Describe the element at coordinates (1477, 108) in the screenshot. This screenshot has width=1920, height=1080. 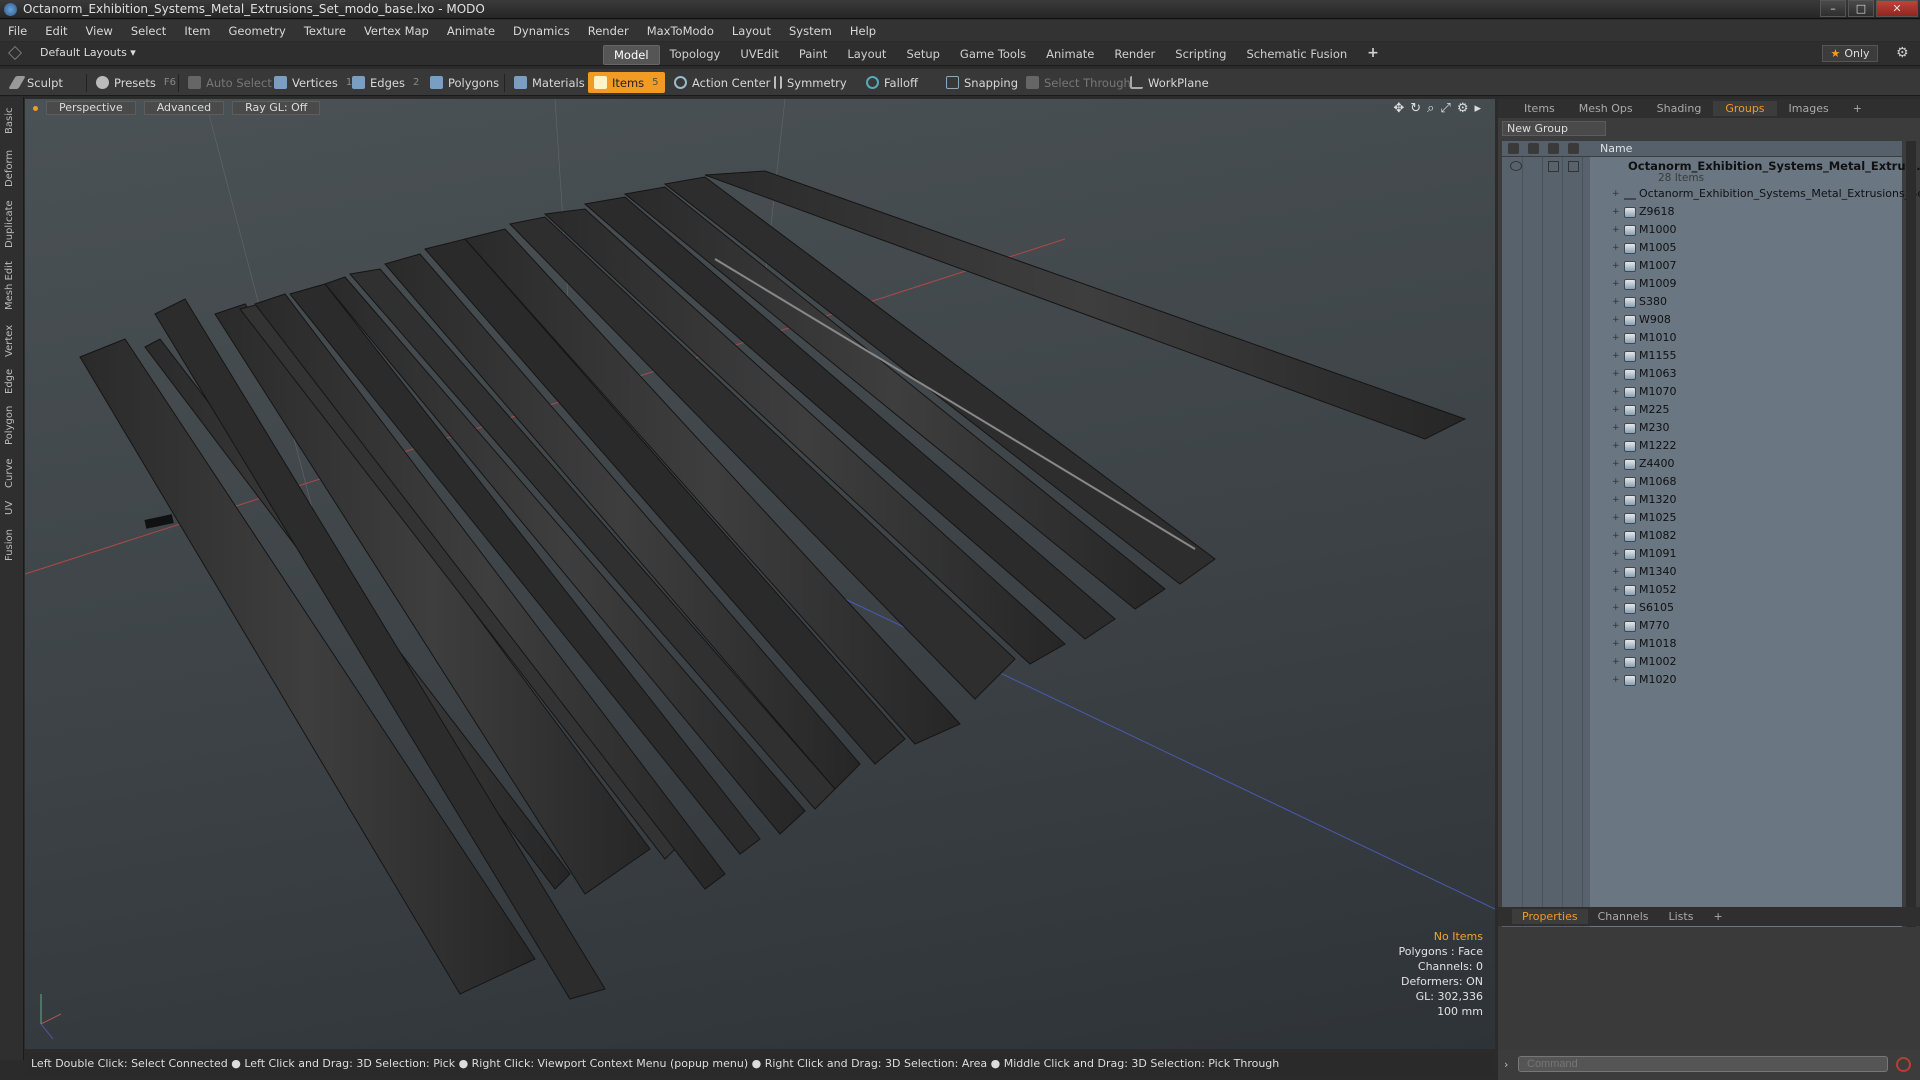
I see `expand-arrow-icon: ▸` at that location.